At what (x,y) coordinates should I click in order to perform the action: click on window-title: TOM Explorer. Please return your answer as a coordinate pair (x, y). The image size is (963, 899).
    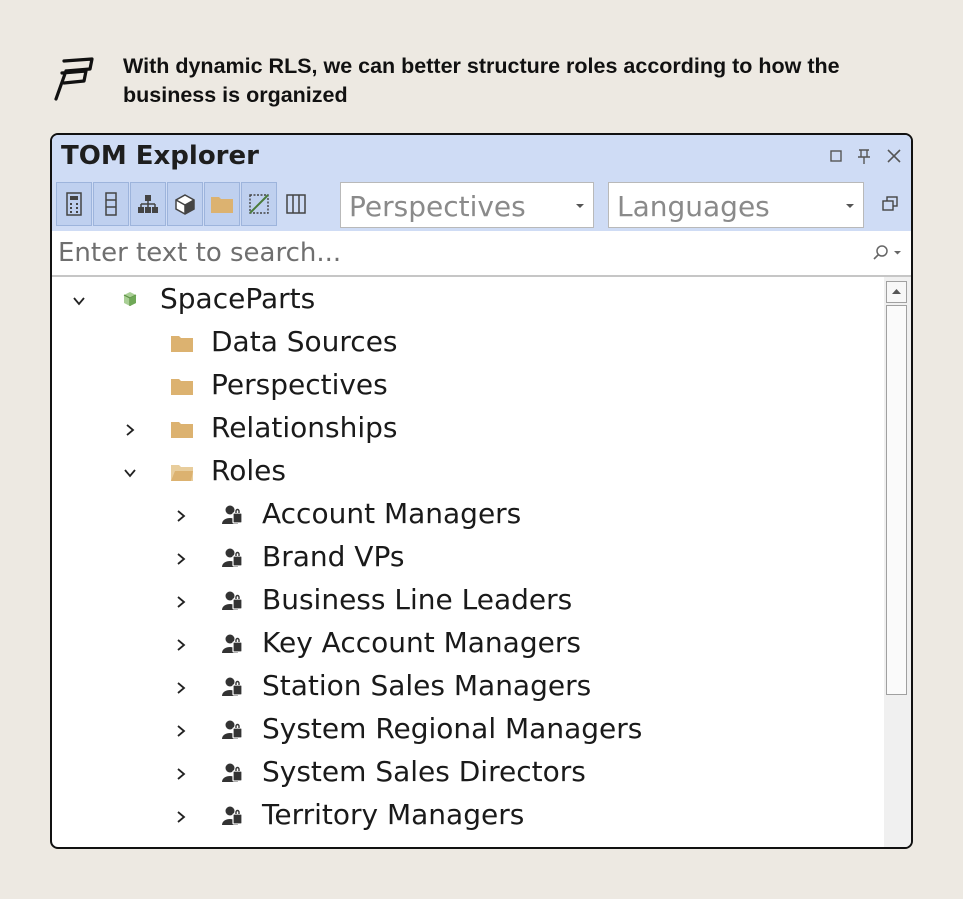
    Looking at the image, I should click on (160, 156).